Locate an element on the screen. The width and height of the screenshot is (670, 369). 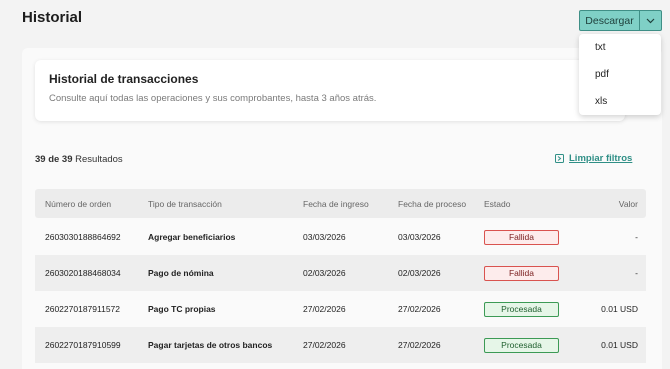
order-number: 2602270187910599 is located at coordinates (83, 345).